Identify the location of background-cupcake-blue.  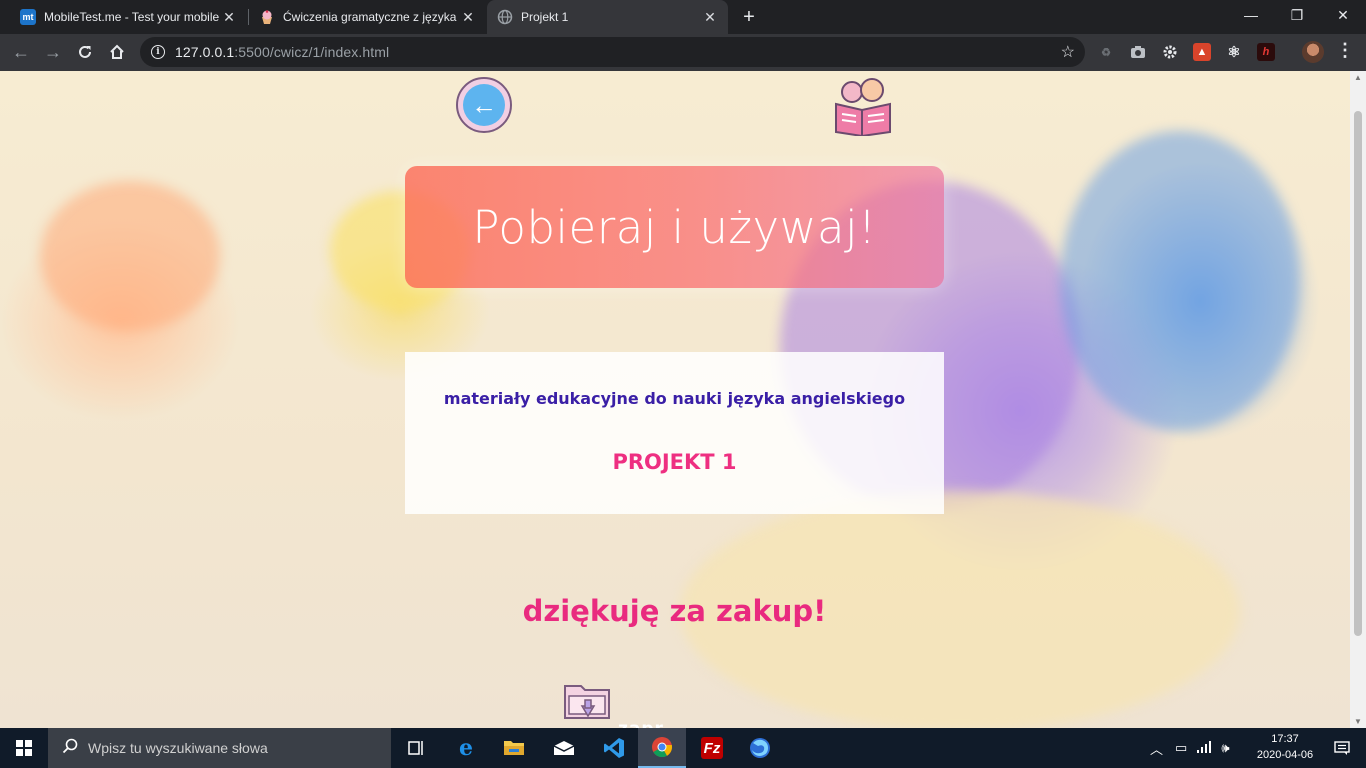
(1180, 281).